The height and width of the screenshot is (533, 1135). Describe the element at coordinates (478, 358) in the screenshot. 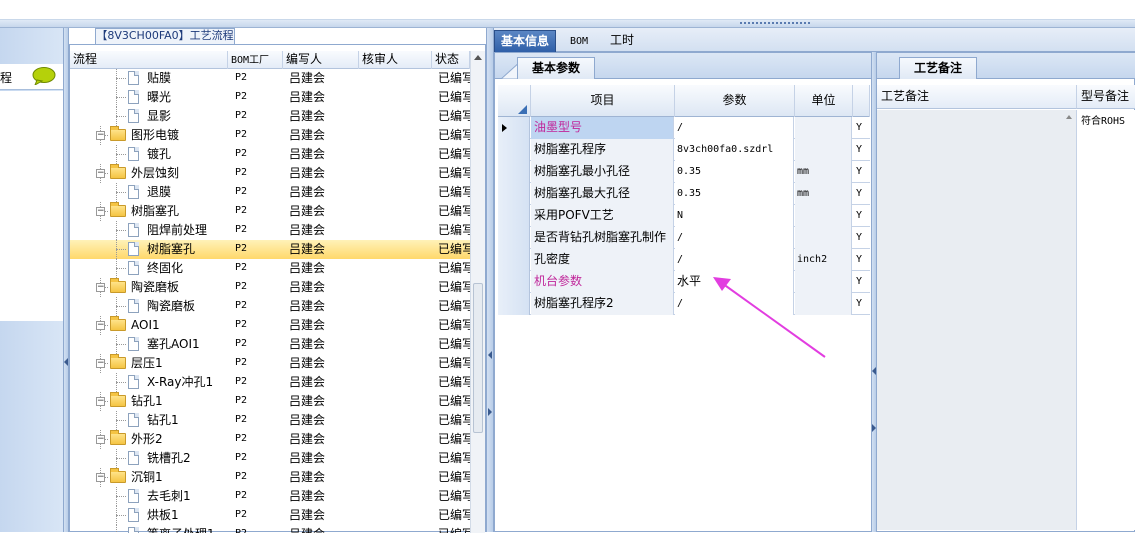

I see `scroll-thumb` at that location.